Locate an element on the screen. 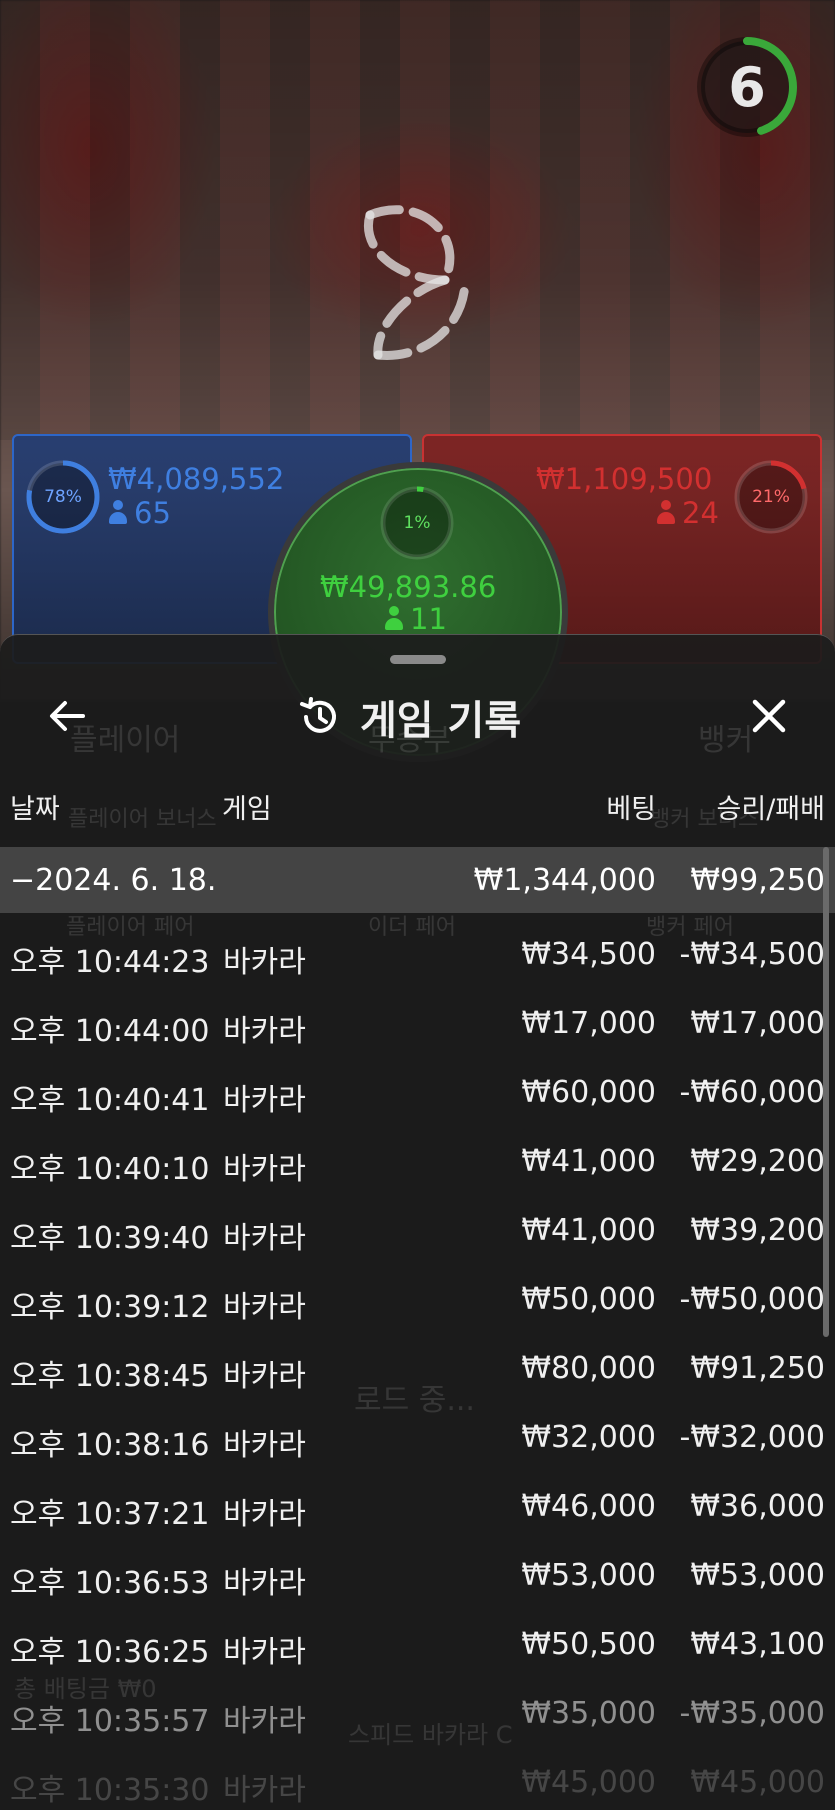 The height and width of the screenshot is (1810, 835). history-row: 오후 10:40:10 바카라 ₩41,000 ₩29,200 is located at coordinates (417, 1160).